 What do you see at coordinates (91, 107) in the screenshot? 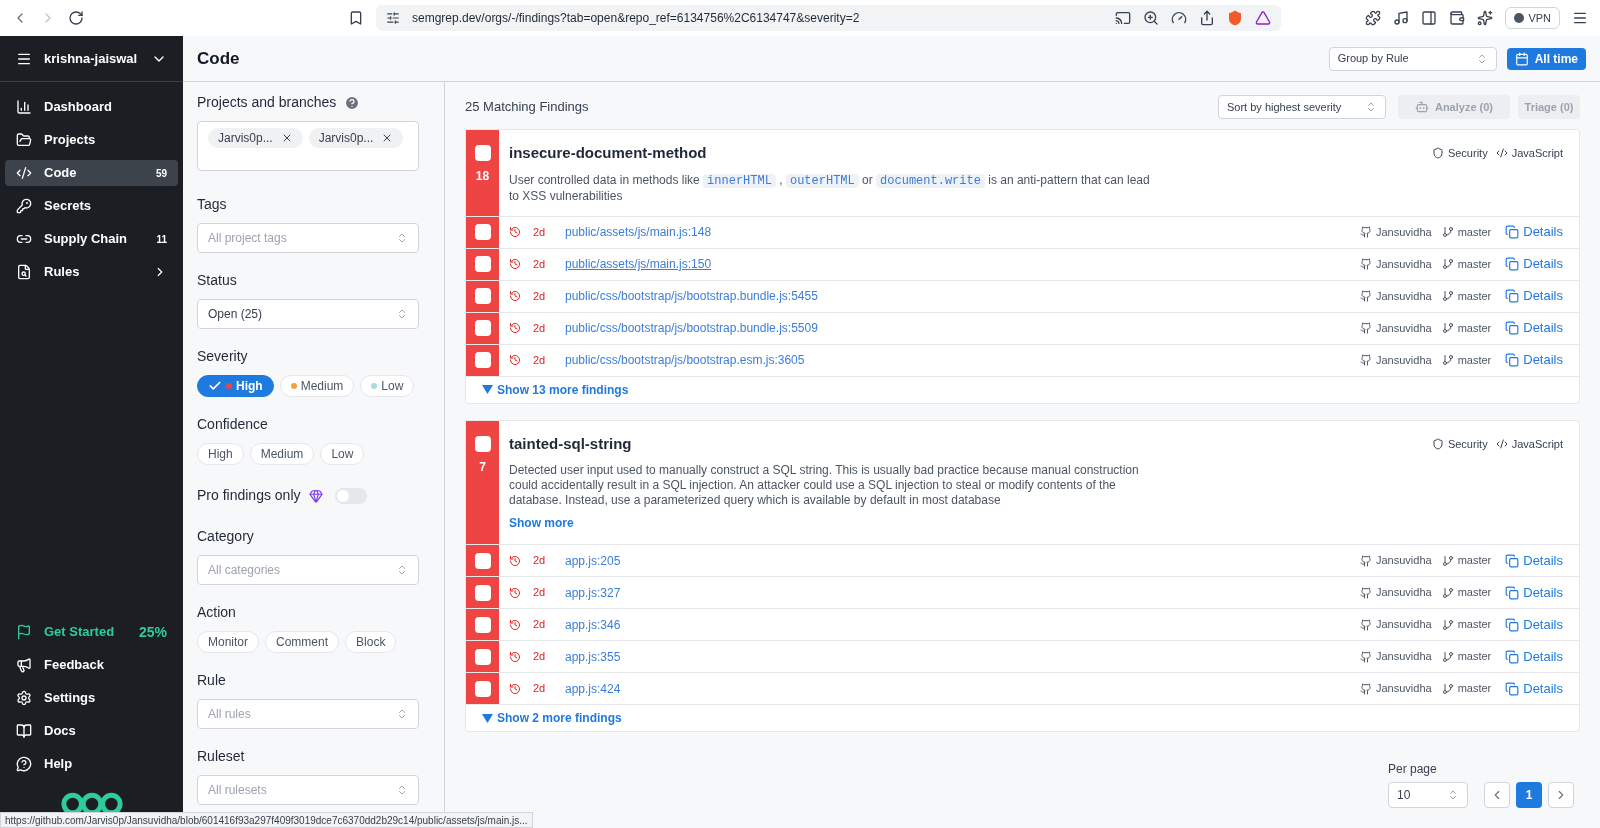
I see `nav-item: Dashboard` at bounding box center [91, 107].